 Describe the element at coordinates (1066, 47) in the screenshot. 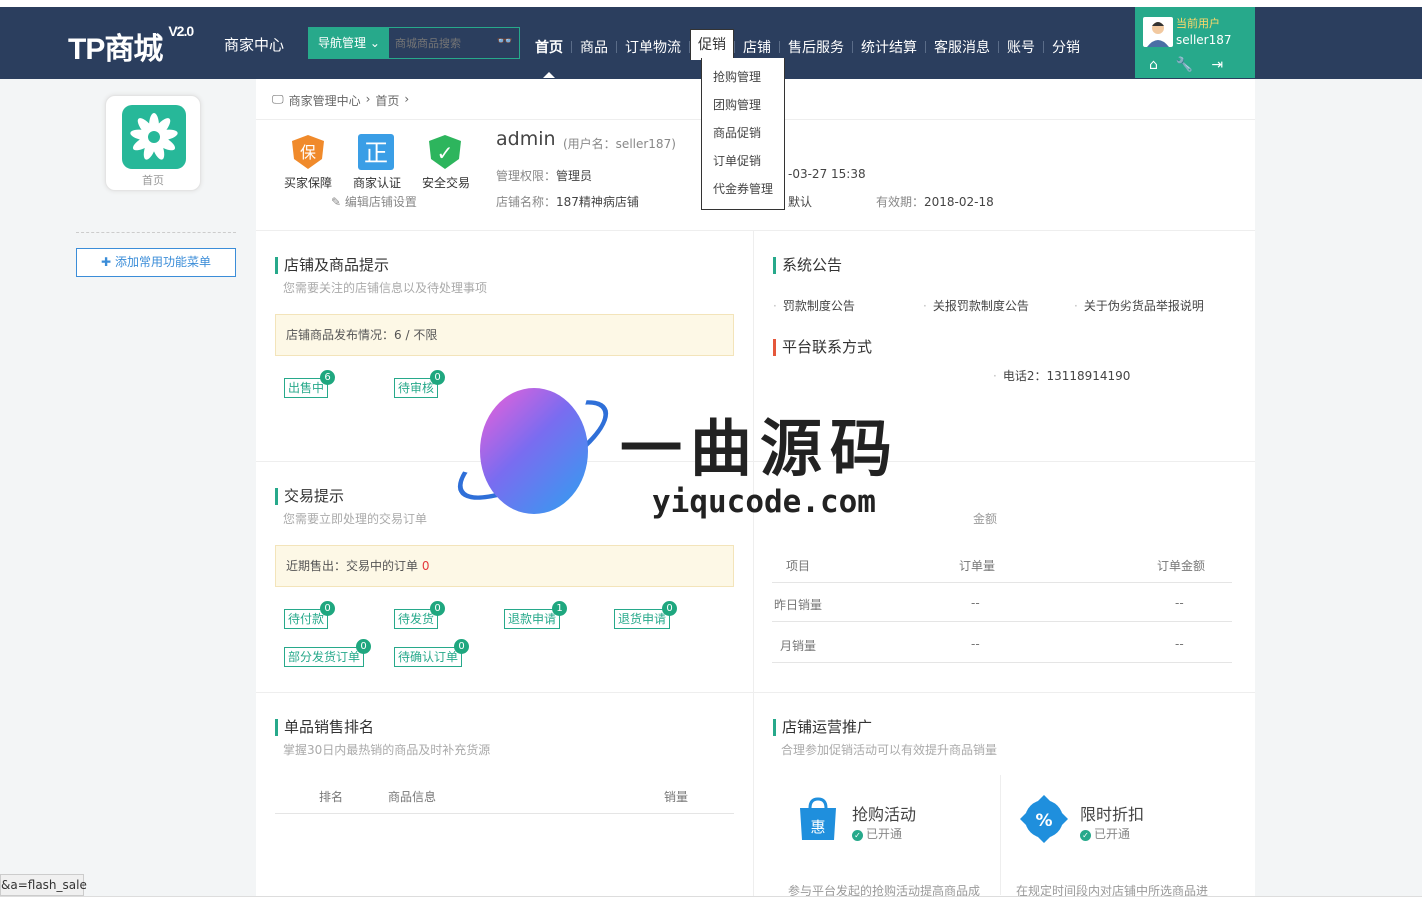

I see `nav-distribution: 分销` at that location.